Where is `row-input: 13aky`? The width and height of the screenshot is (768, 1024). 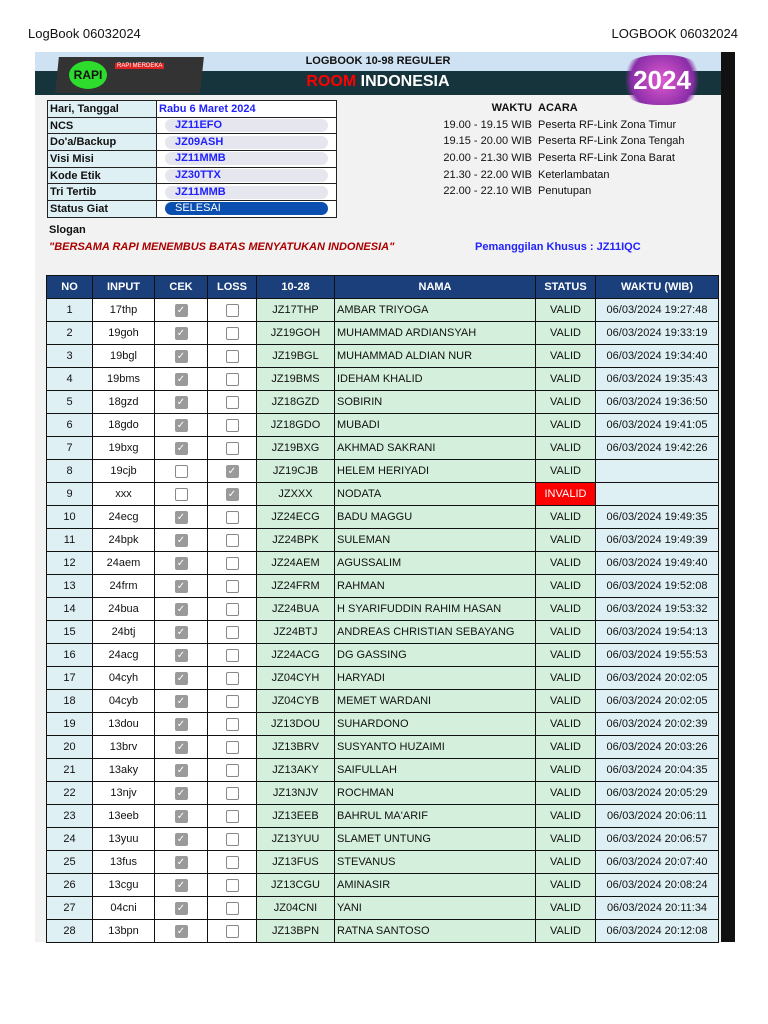
row-input: 13aky is located at coordinates (123, 770).